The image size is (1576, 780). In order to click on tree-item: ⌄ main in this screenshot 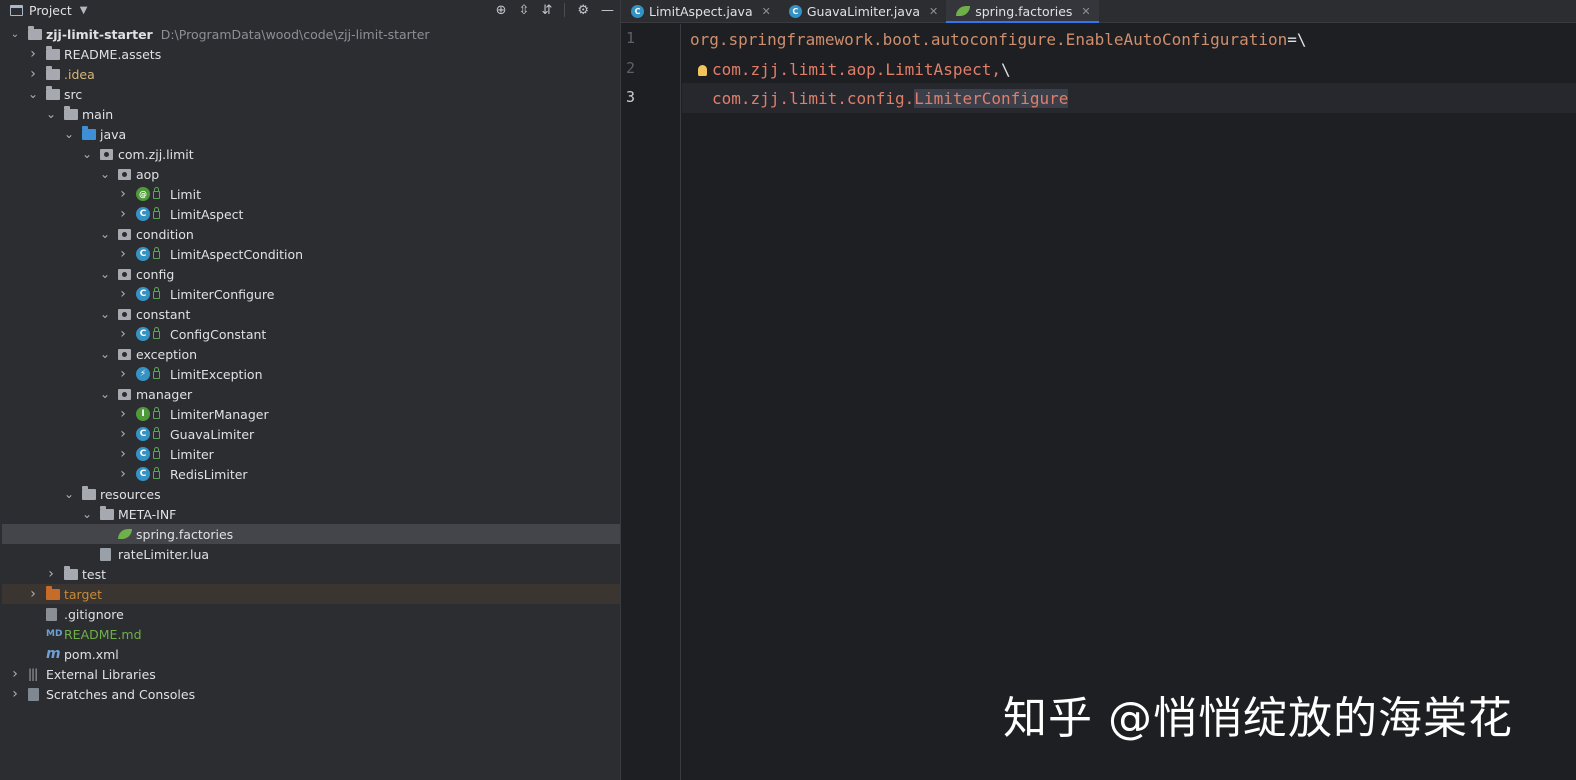, I will do `click(311, 114)`.